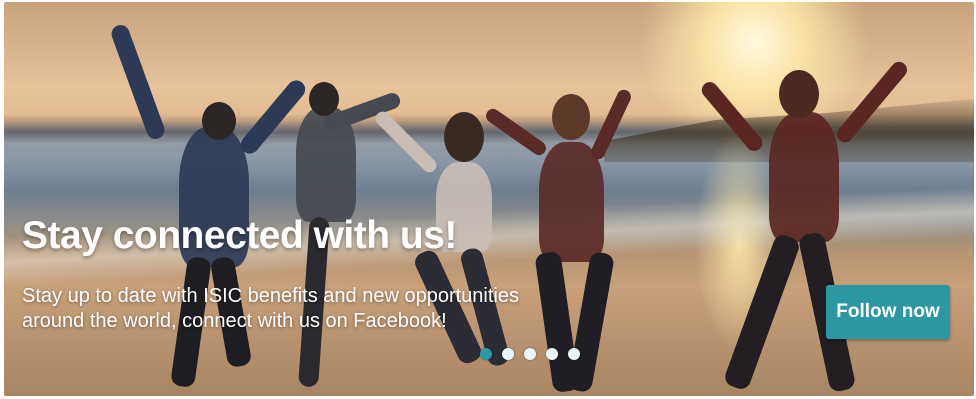 The width and height of the screenshot is (976, 399). I want to click on banner-headline: Stay connected with us!, so click(239, 235).